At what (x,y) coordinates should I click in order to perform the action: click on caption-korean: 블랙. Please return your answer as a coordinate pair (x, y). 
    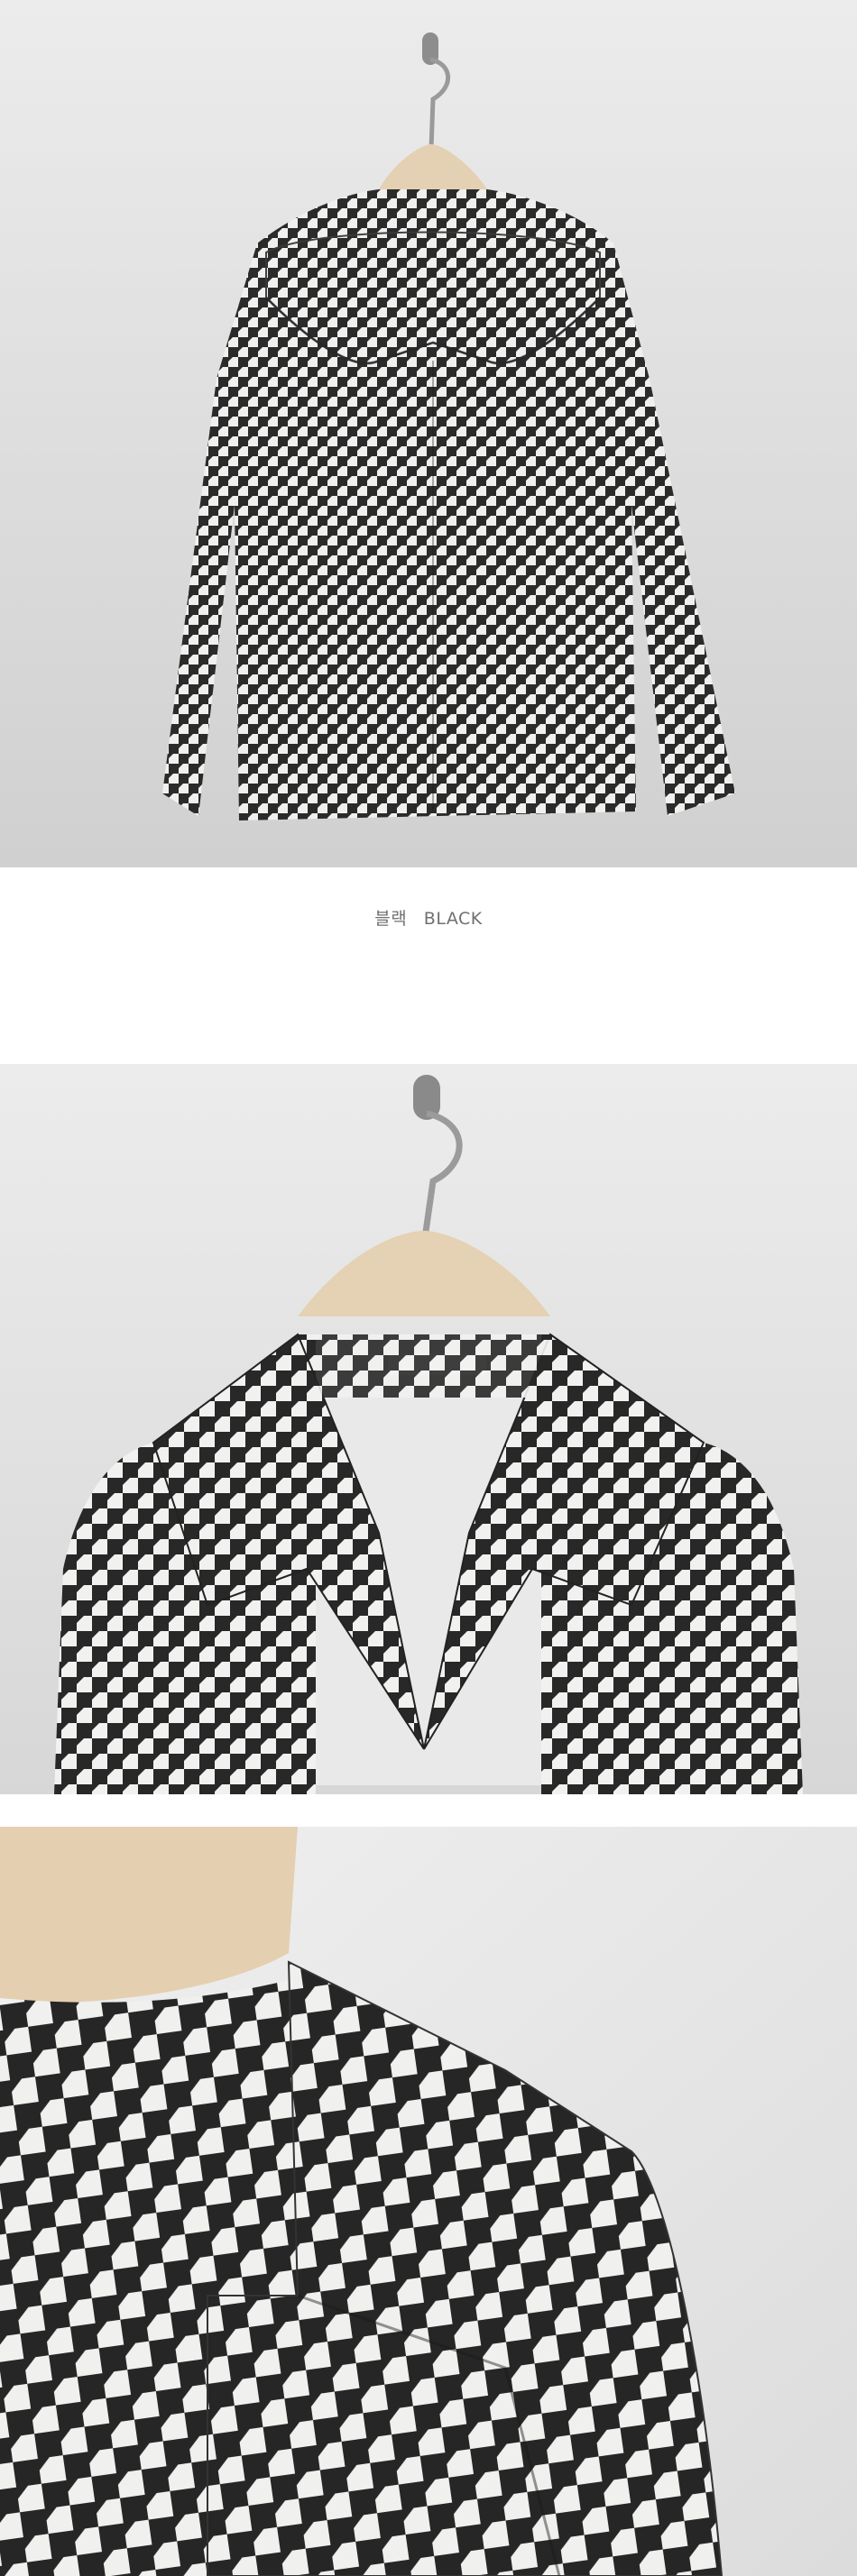
    Looking at the image, I should click on (391, 919).